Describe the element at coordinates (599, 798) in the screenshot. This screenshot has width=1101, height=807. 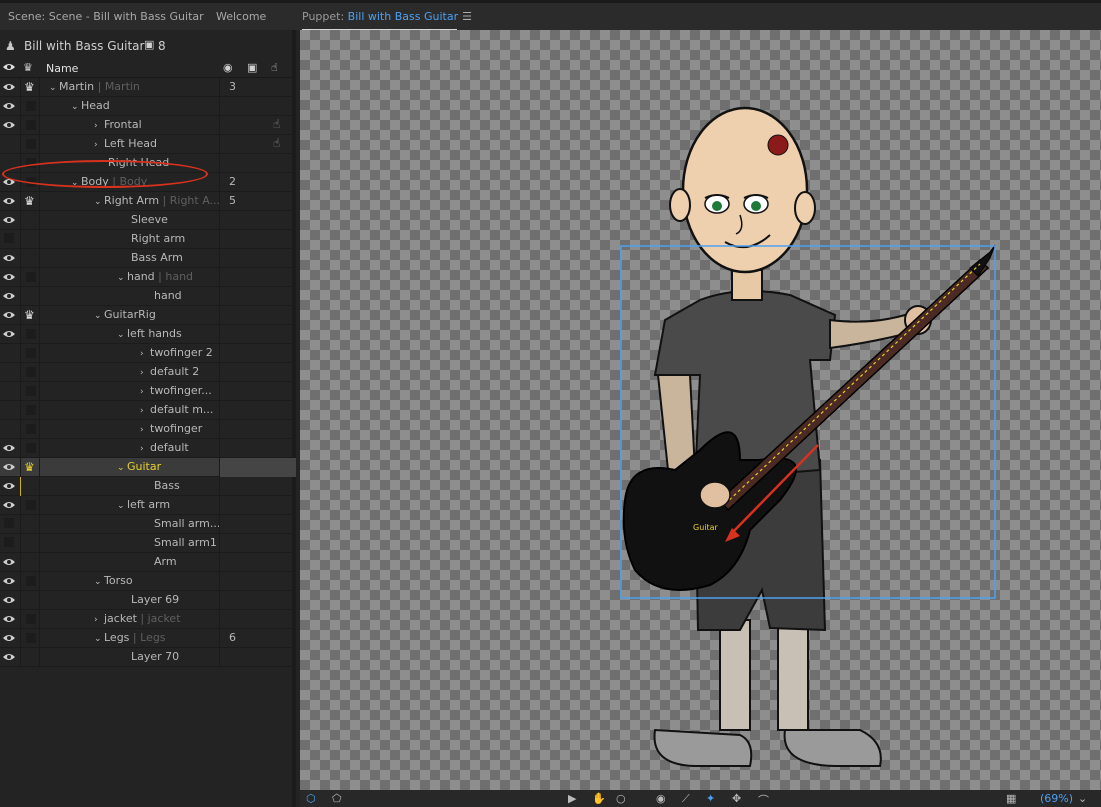
I see `hand-pan-icon: ✋` at that location.